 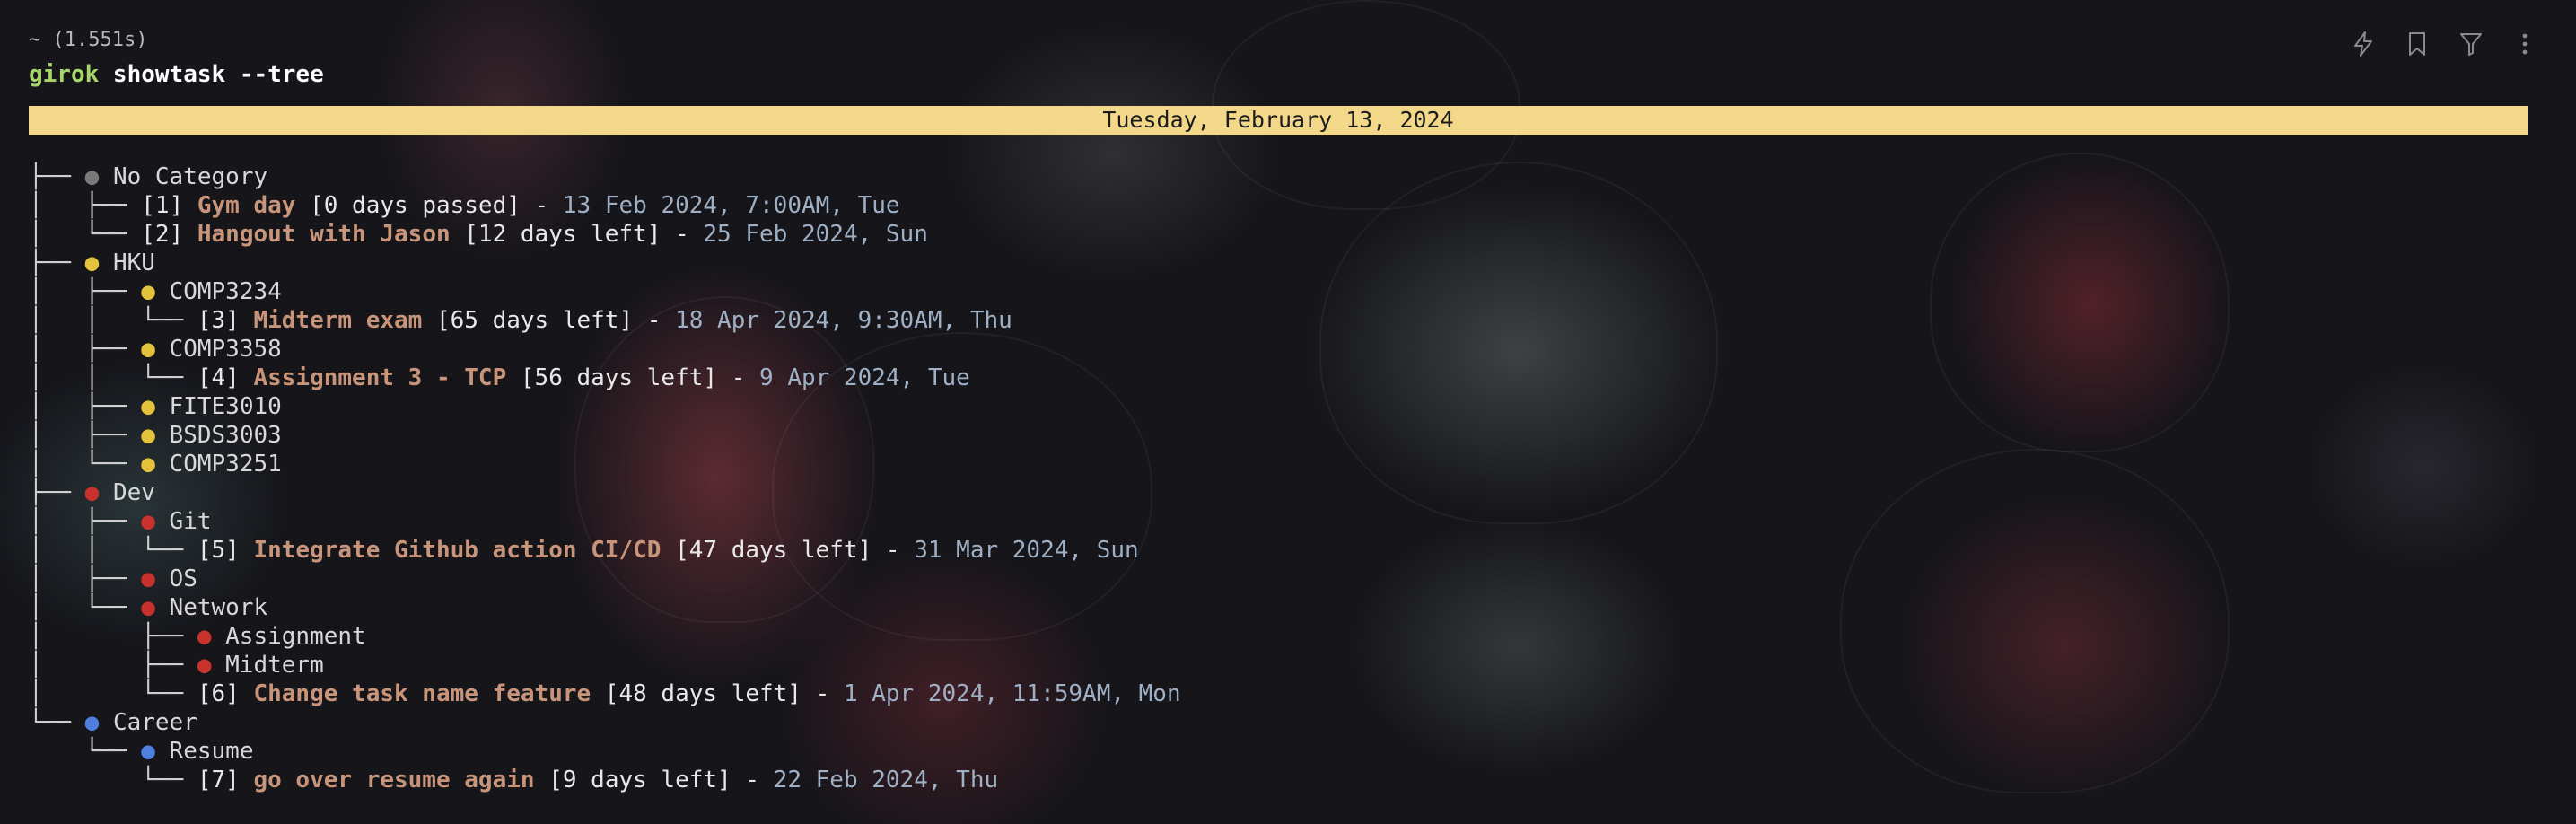 I want to click on task-name: go over resume again, so click(x=394, y=780).